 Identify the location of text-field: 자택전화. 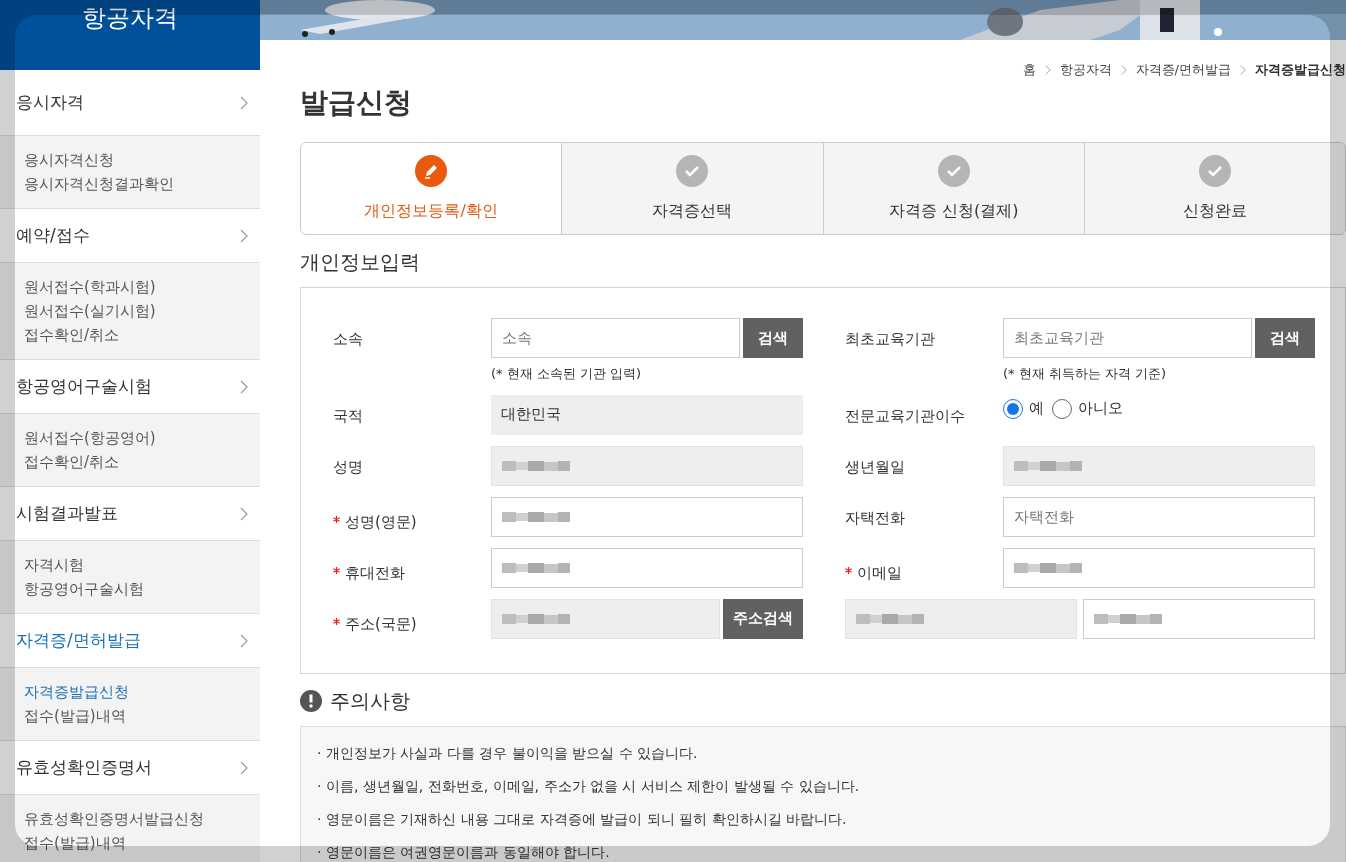
(1159, 516).